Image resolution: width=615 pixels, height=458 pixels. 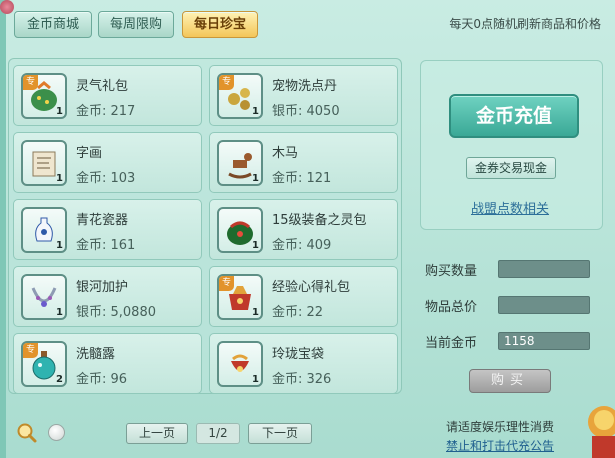 I want to click on item-price: 银币: 5,0880, so click(x=116, y=312).